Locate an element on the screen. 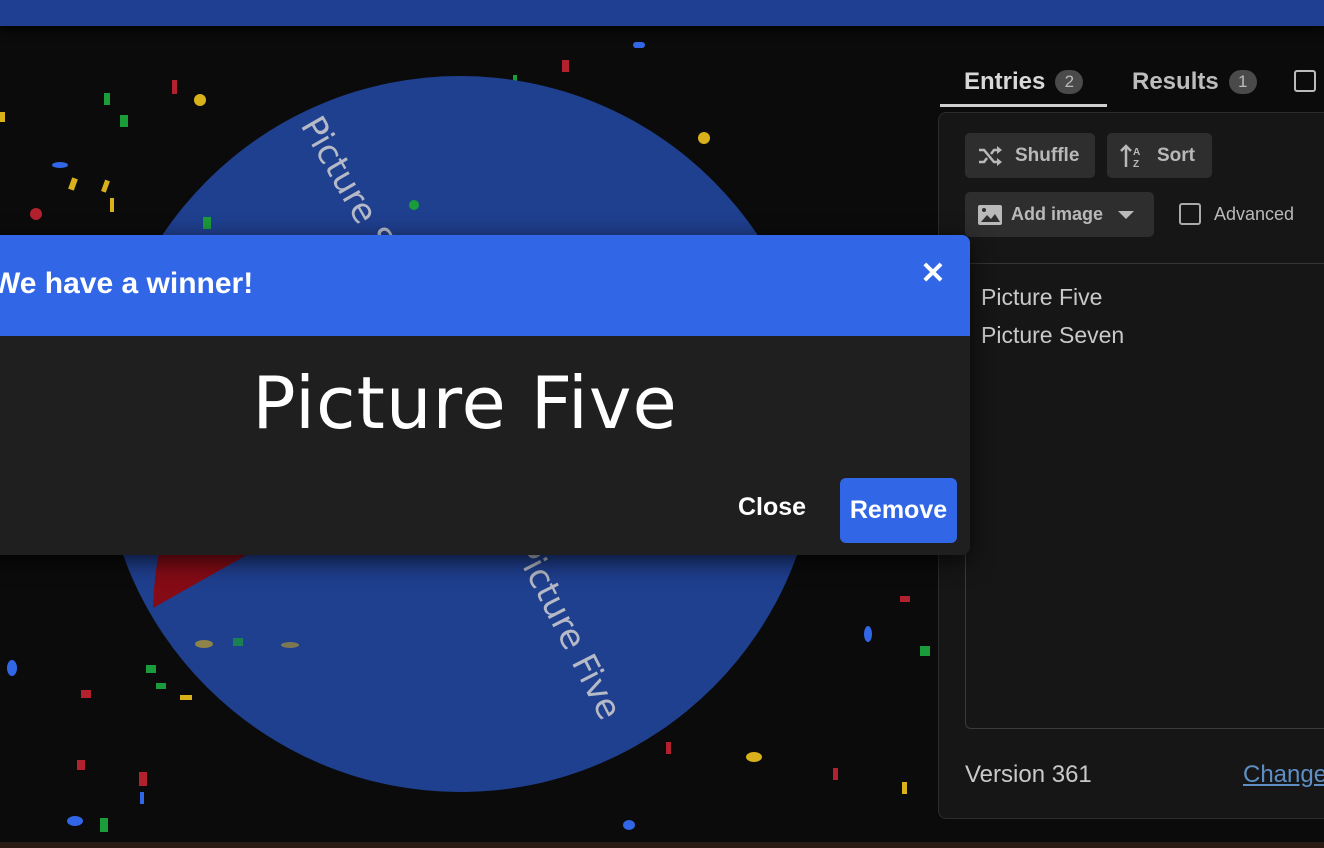 Image resolution: width=1324 pixels, height=848 pixels. active-tab-indicator is located at coordinates (1023, 105).